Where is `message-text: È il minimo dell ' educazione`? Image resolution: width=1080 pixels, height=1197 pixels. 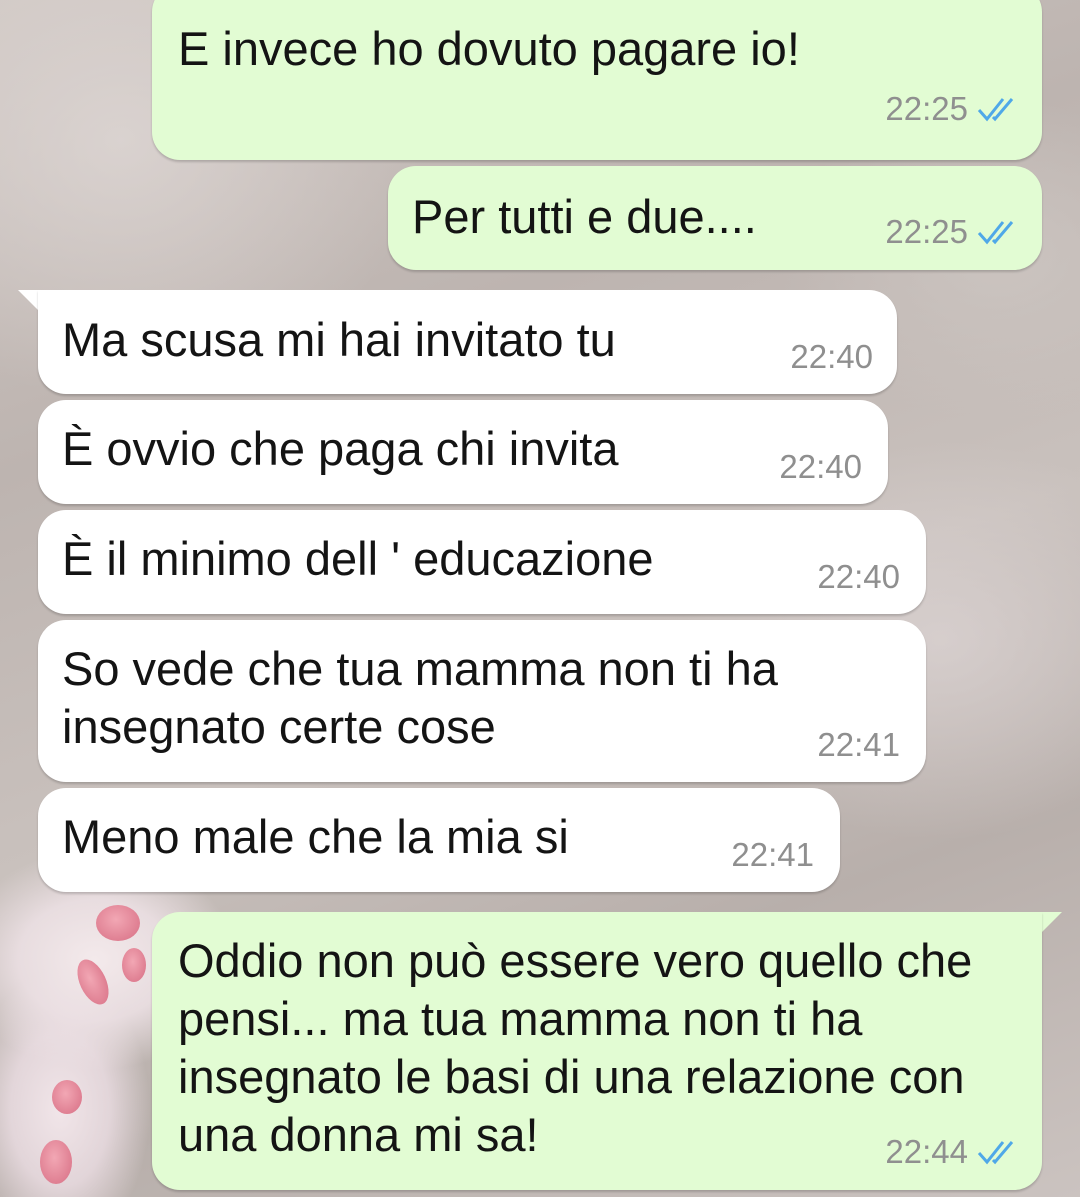 message-text: È il minimo dell ' educazione is located at coordinates (358, 558).